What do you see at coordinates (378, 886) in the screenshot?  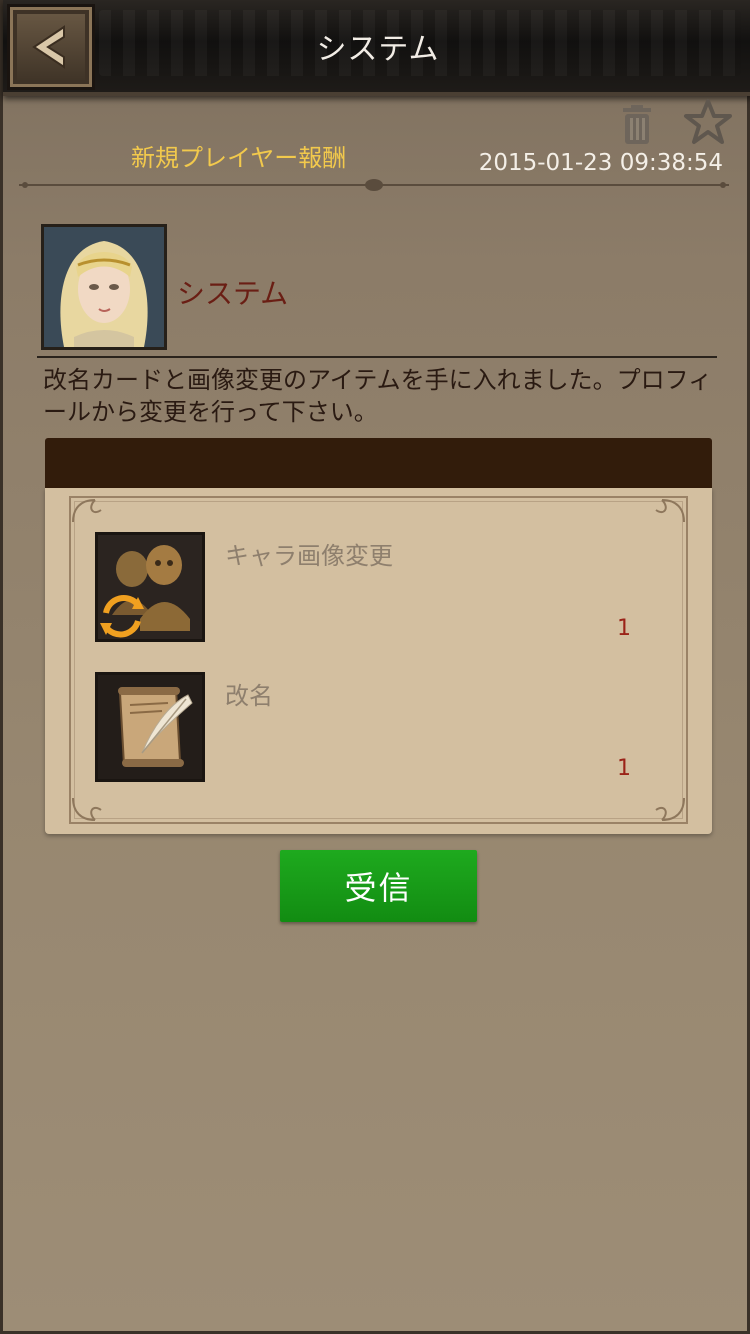 I see `receive-button: 受信` at bounding box center [378, 886].